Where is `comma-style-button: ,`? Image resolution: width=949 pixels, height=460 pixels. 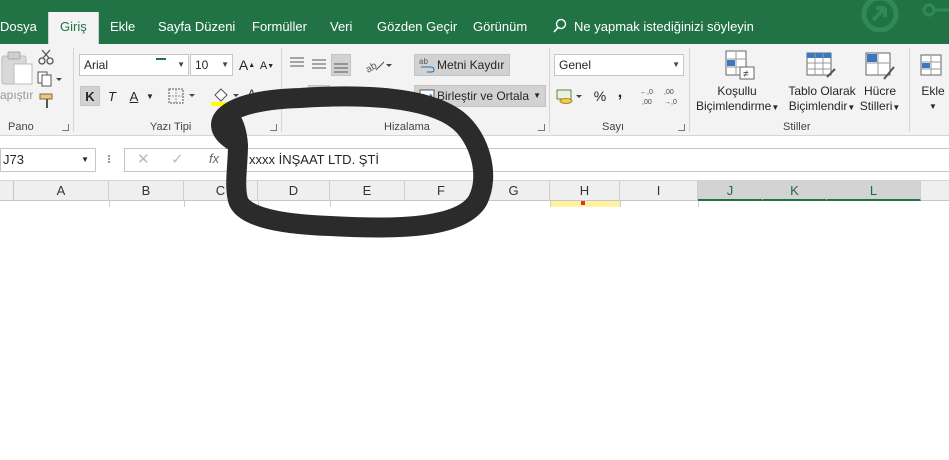 comma-style-button: , is located at coordinates (620, 93).